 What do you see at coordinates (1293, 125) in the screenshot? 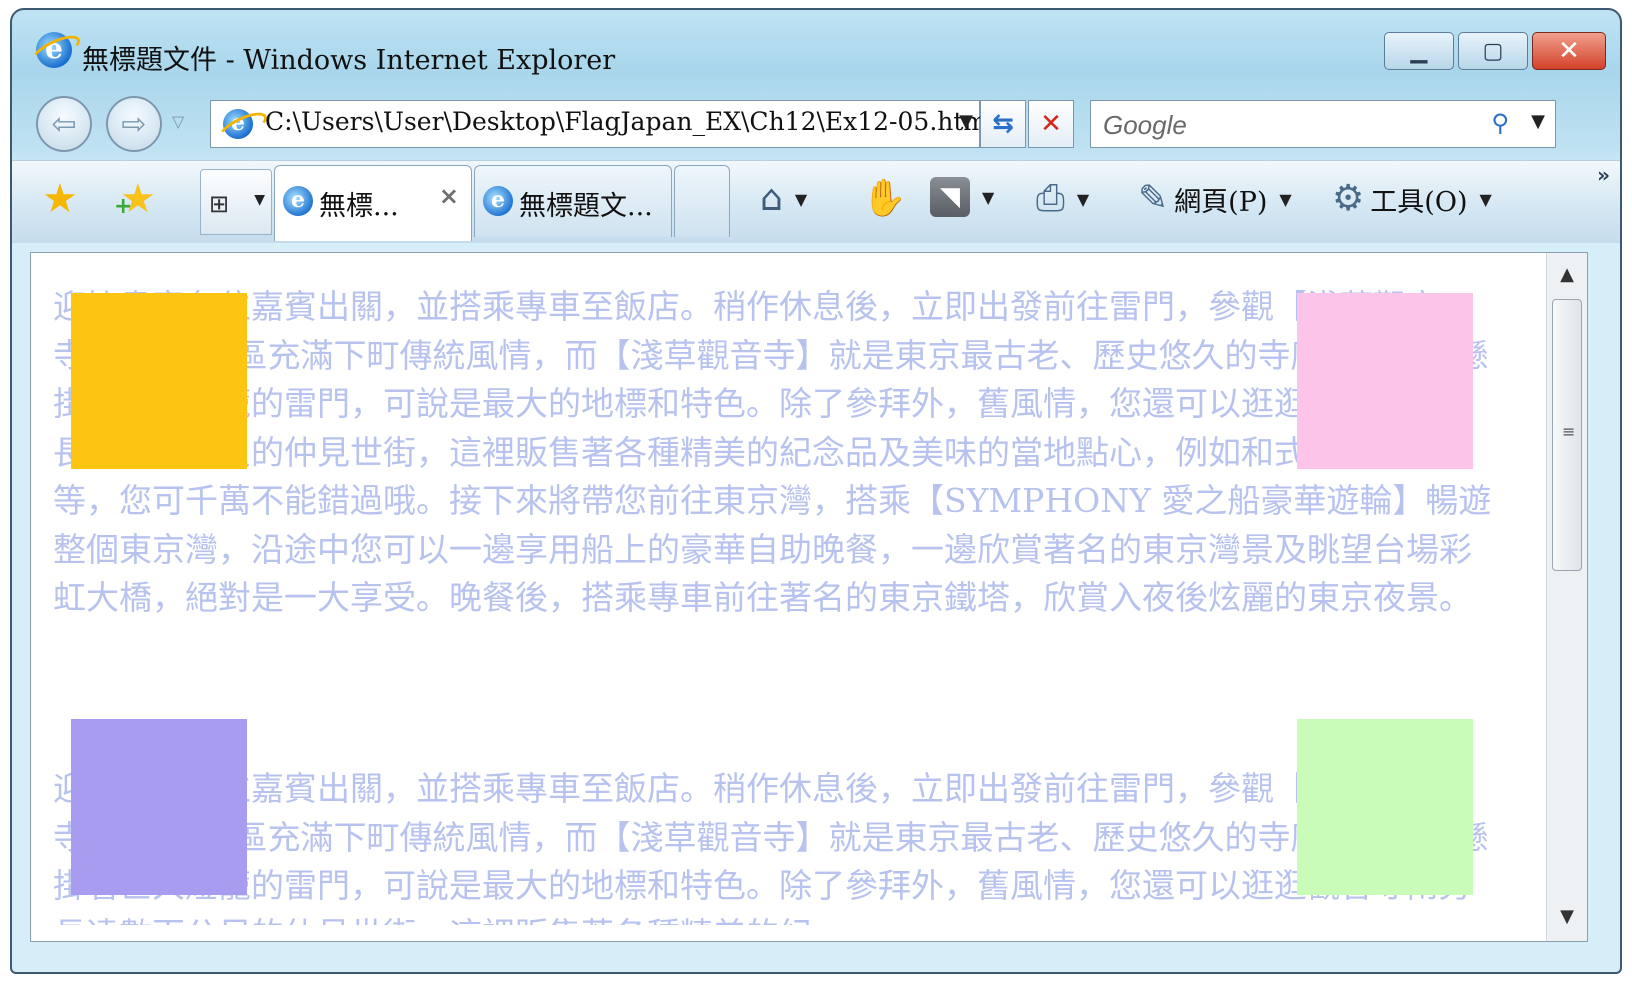
I see `search-input` at bounding box center [1293, 125].